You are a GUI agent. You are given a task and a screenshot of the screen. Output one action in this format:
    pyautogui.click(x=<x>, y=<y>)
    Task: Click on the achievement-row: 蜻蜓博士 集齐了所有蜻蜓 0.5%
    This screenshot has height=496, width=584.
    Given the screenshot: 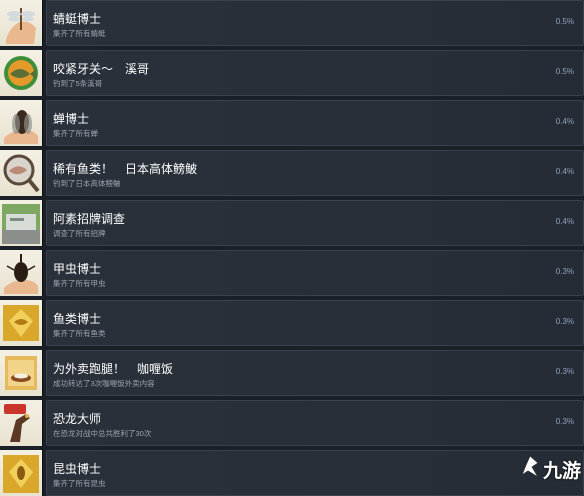 What is the action you would take?
    pyautogui.click(x=292, y=23)
    